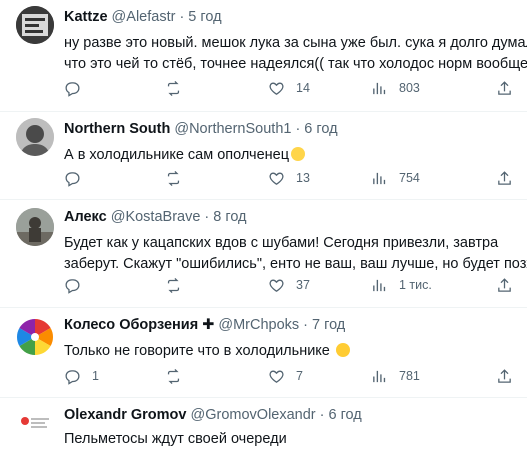  I want to click on views-button: 1 тис., so click(401, 285).